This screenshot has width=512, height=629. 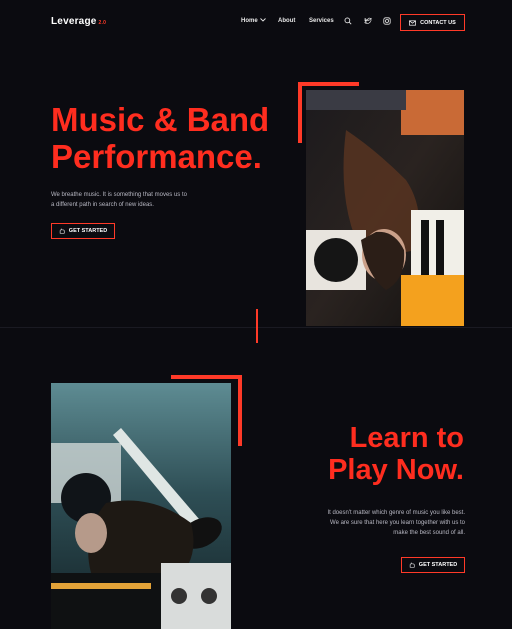 I want to click on learn-description-line3: make the best sound of all., so click(x=429, y=533).